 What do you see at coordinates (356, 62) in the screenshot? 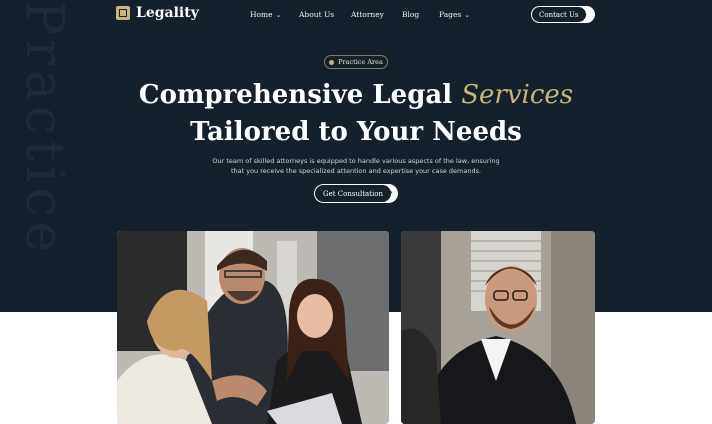
I see `section-badge: Practice Area` at bounding box center [356, 62].